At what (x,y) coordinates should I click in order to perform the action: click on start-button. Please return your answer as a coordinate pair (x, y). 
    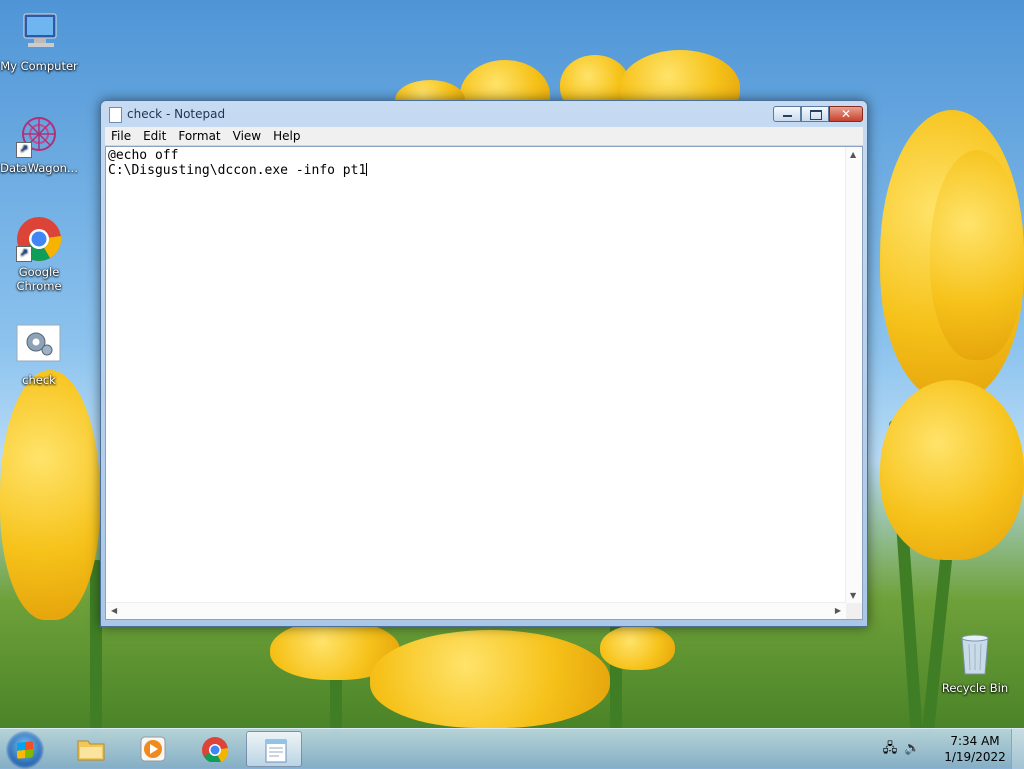
    Looking at the image, I should click on (25, 750).